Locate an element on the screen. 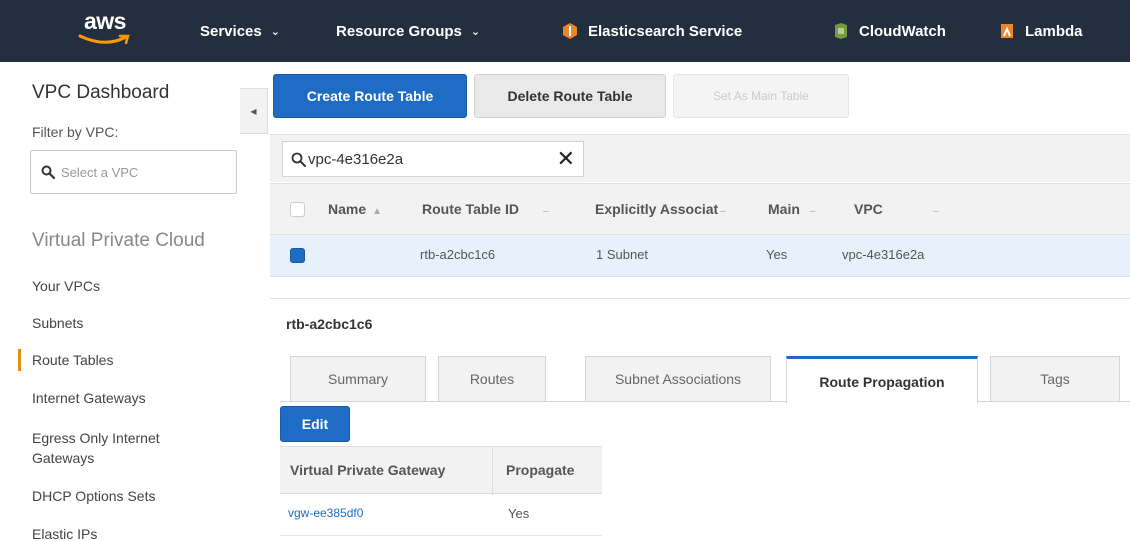 This screenshot has height=541, width=1130. tab-route-propagation: Route Propagation is located at coordinates (882, 380).